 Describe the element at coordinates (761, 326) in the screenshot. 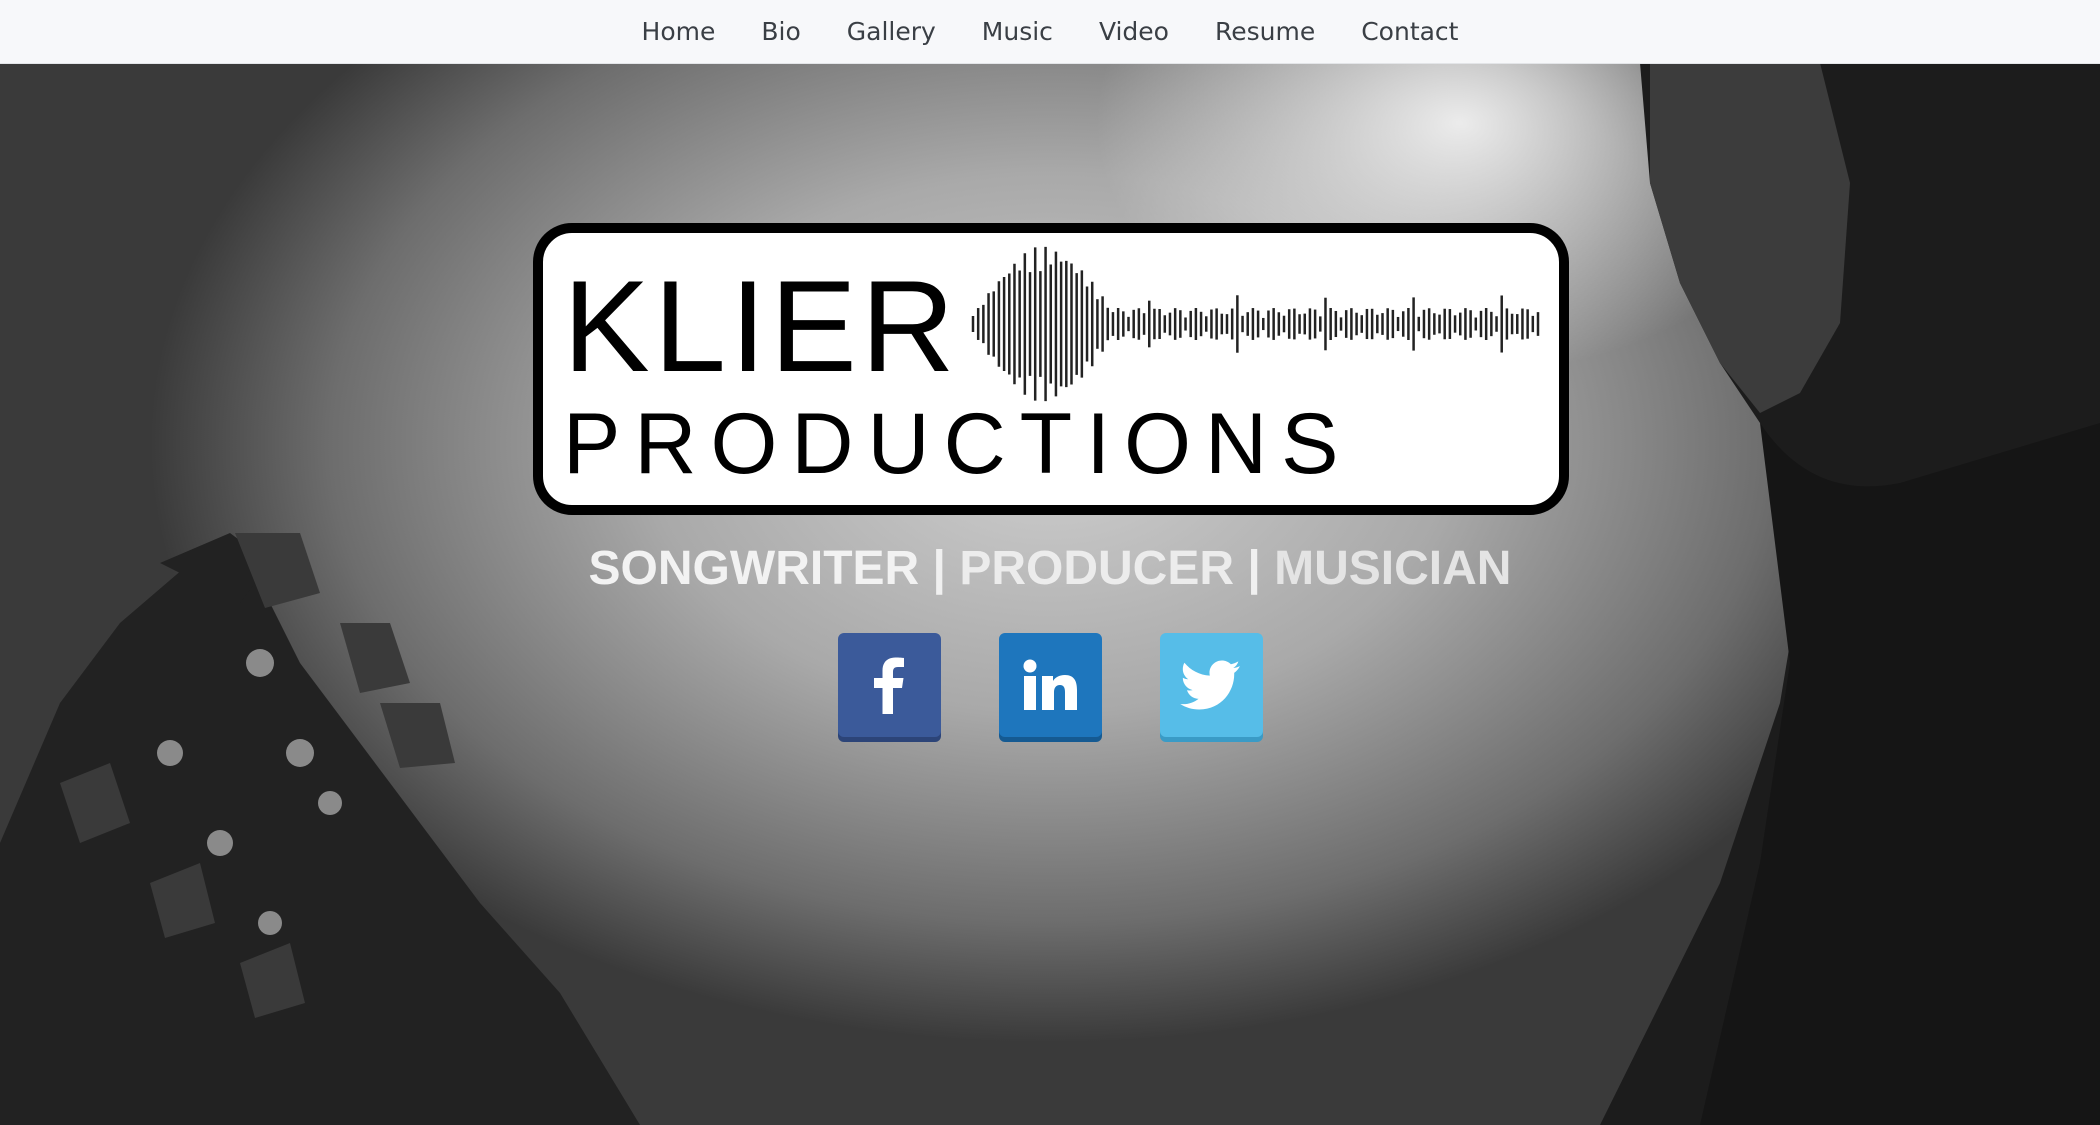

I see `logo-line1: KLIER` at that location.